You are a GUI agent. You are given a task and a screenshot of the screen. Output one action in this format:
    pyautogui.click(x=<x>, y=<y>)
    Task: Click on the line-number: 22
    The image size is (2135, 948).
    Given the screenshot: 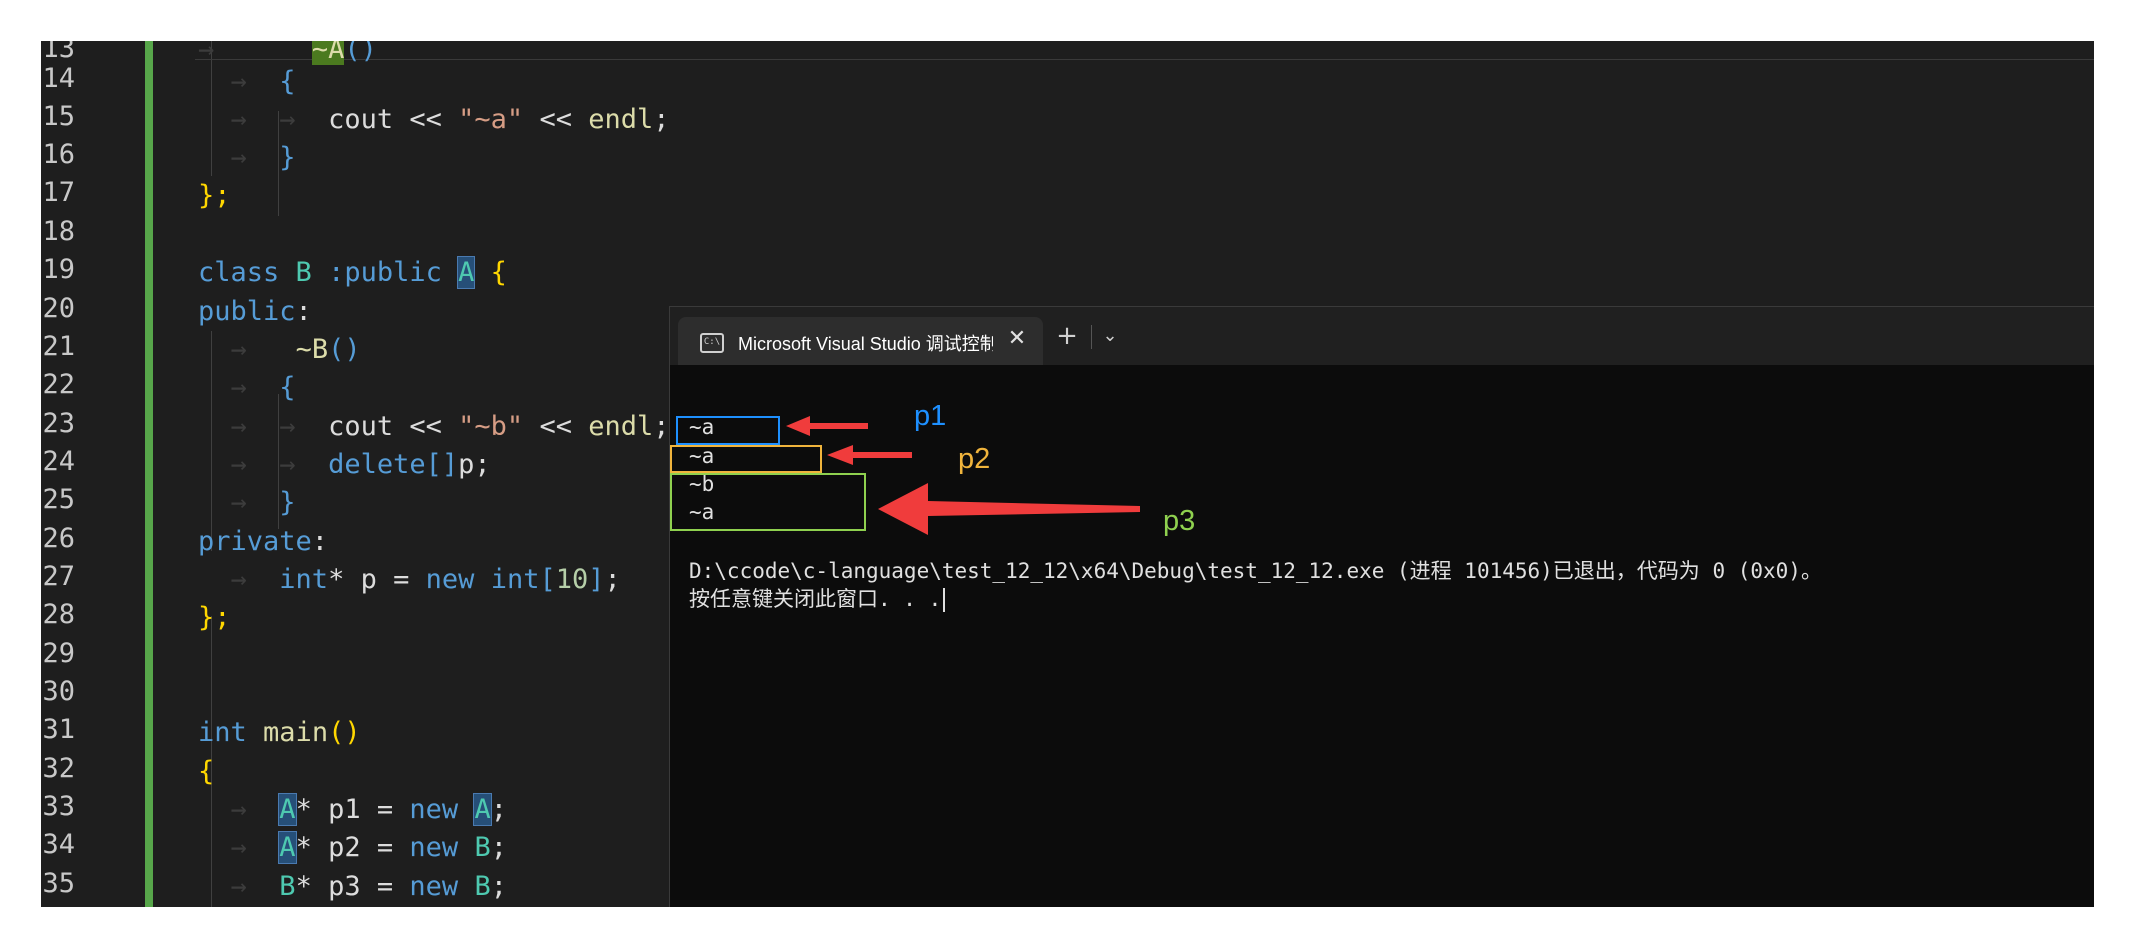 What is the action you would take?
    pyautogui.click(x=58, y=384)
    